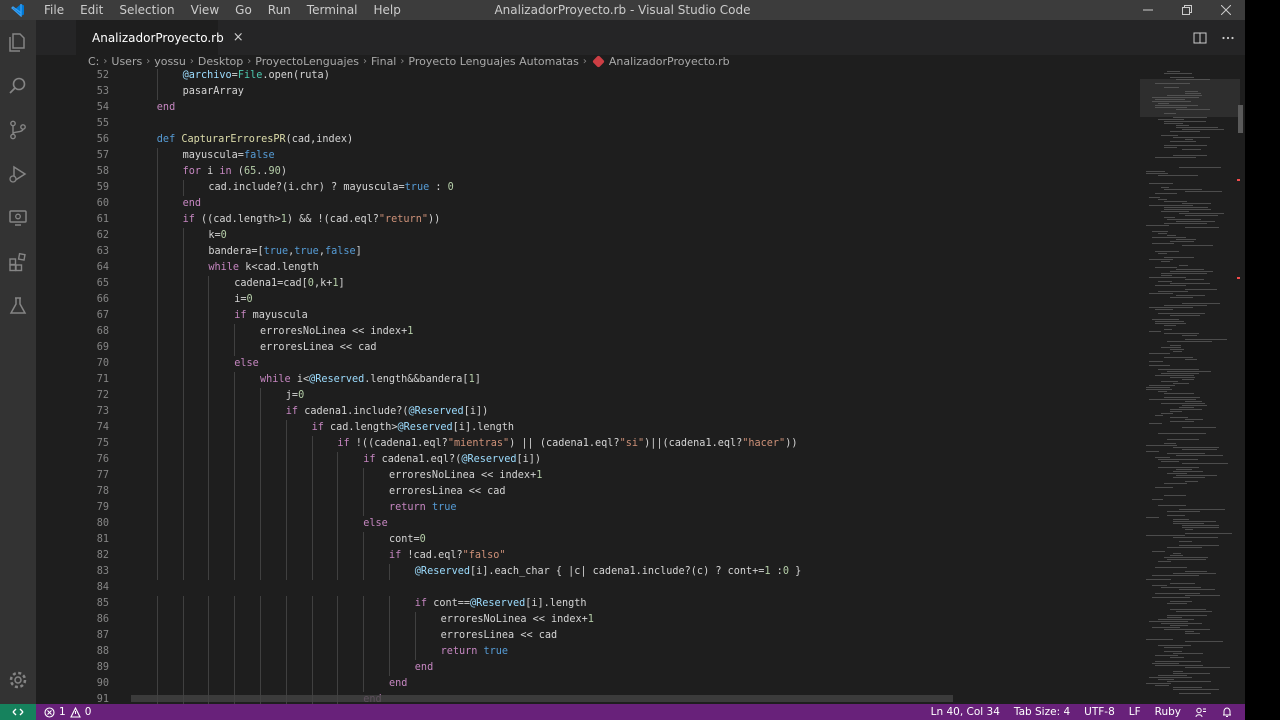 The image size is (1280, 720). Describe the element at coordinates (93, 61) in the screenshot. I see `breadcrumb-item: C:` at that location.